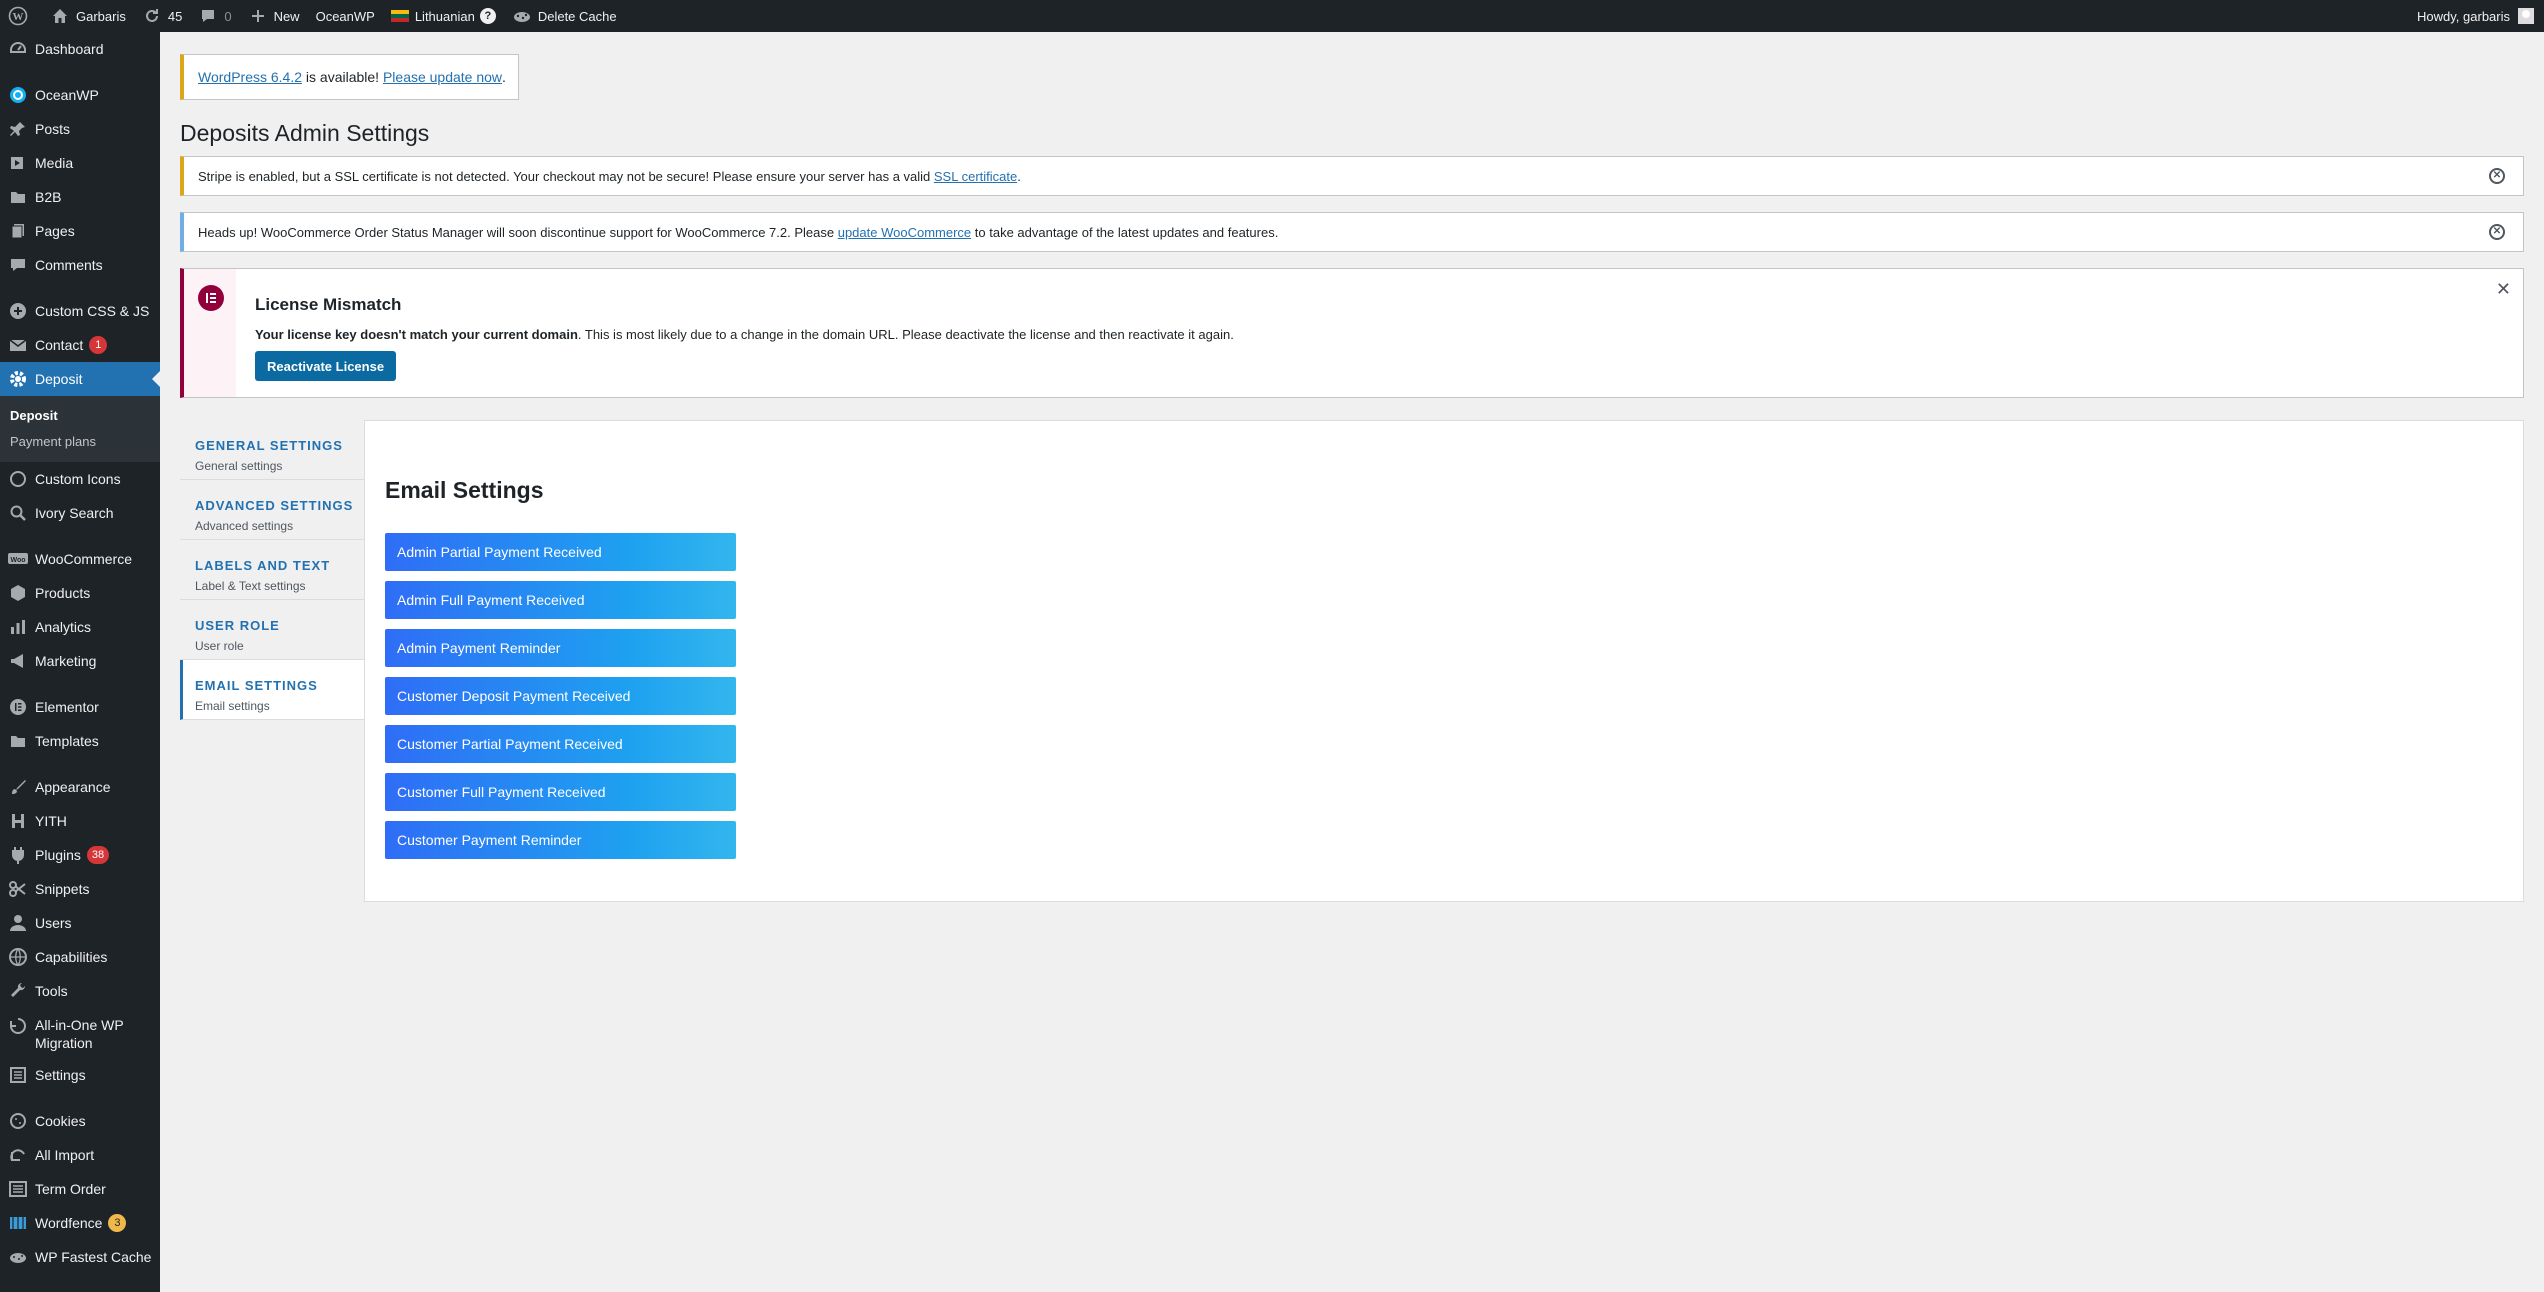  Describe the element at coordinates (93, 1257) in the screenshot. I see `sidebar-item-label: WP Fastest Cache` at that location.